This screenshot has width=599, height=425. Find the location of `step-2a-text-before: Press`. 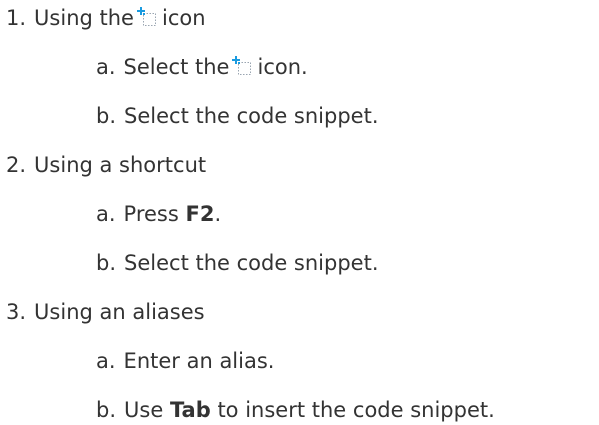

step-2a-text-before: Press is located at coordinates (151, 214).